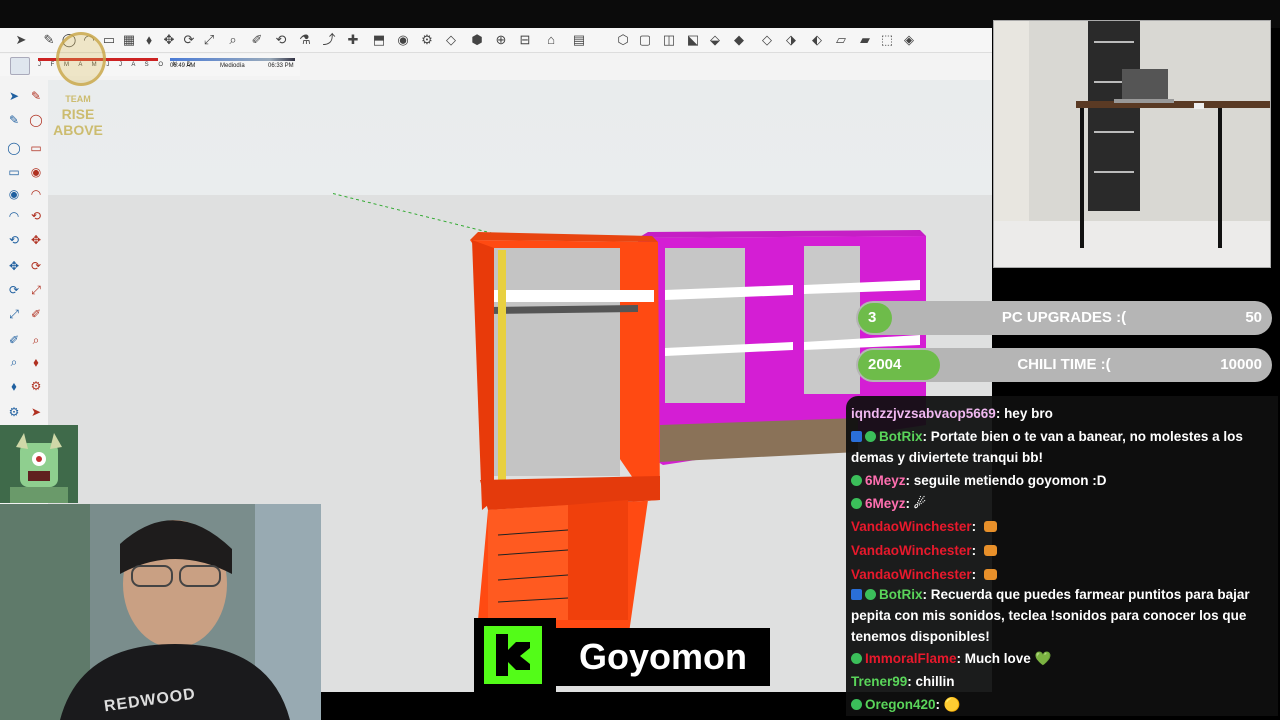 The width and height of the screenshot is (1280, 720). Describe the element at coordinates (872, 317) in the screenshot. I see `goal-current: 3` at that location.